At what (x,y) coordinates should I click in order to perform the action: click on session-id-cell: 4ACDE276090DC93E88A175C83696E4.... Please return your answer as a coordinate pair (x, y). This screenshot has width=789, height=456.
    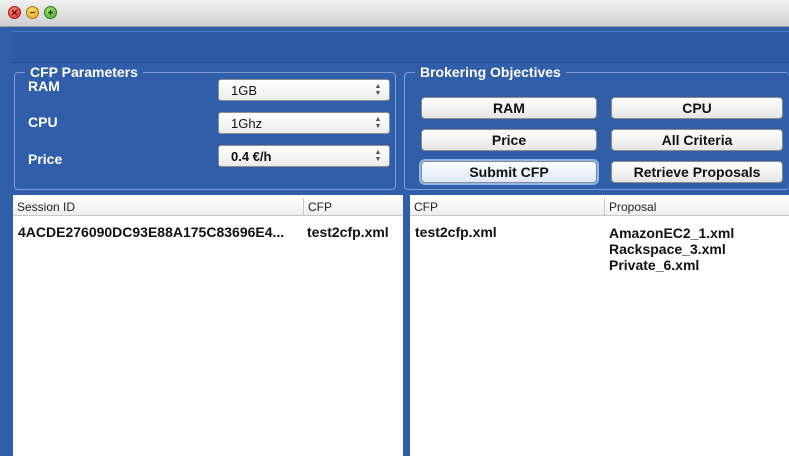
    Looking at the image, I should click on (151, 232).